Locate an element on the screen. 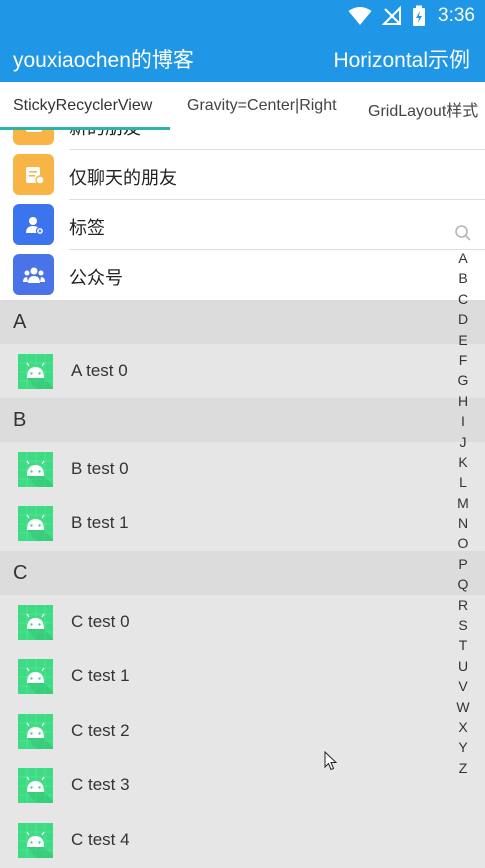 This screenshot has width=485, height=868. list-item: C test 4 is located at coordinates (242, 840).